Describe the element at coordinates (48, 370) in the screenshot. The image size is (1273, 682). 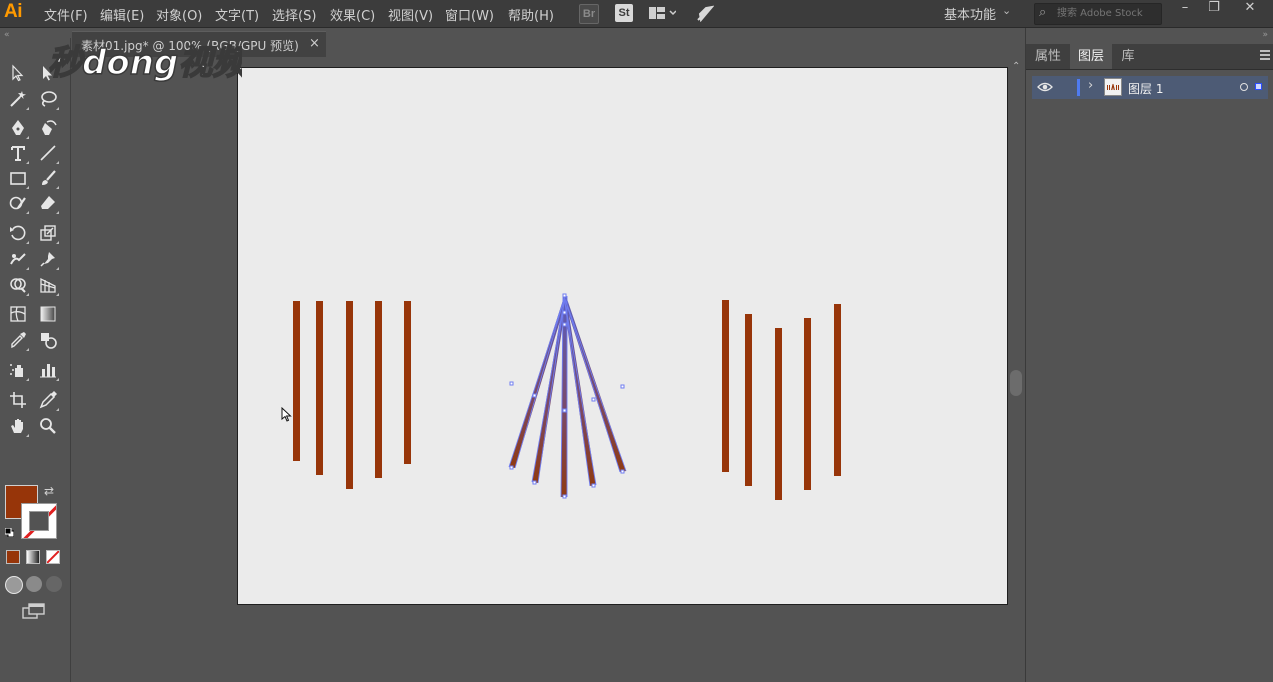
I see `column-graph-tool-icon` at that location.